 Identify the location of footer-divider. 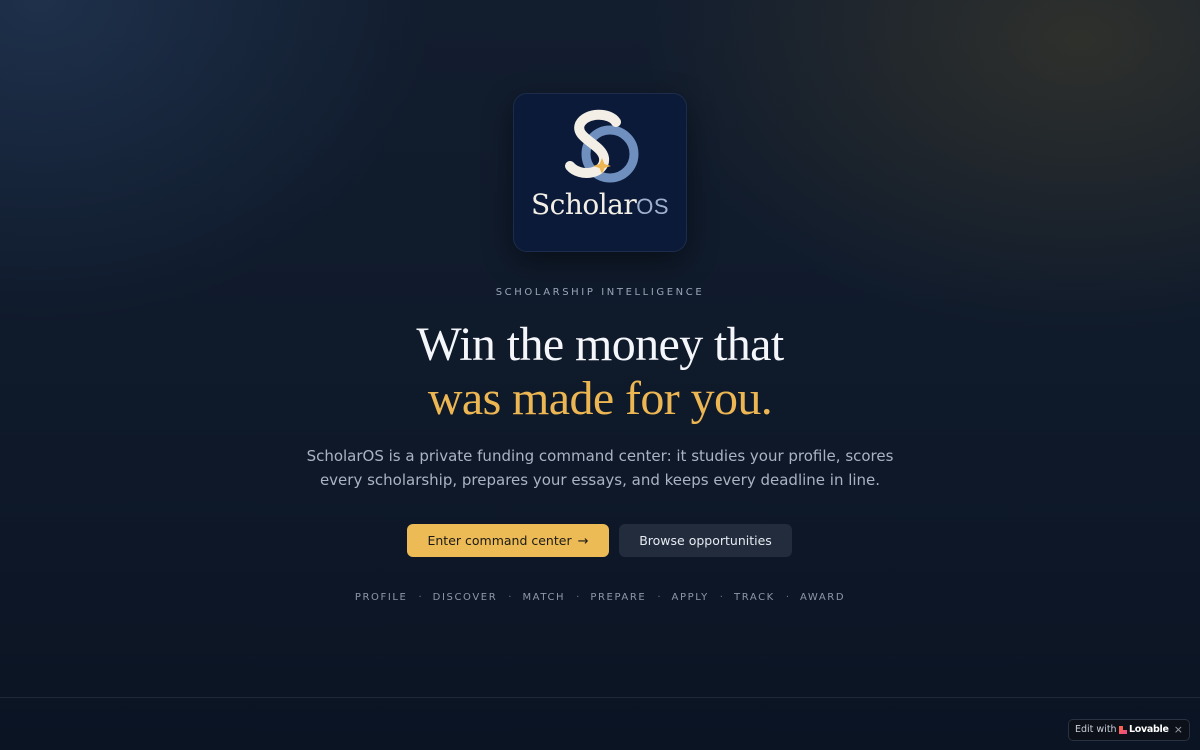
(600, 697).